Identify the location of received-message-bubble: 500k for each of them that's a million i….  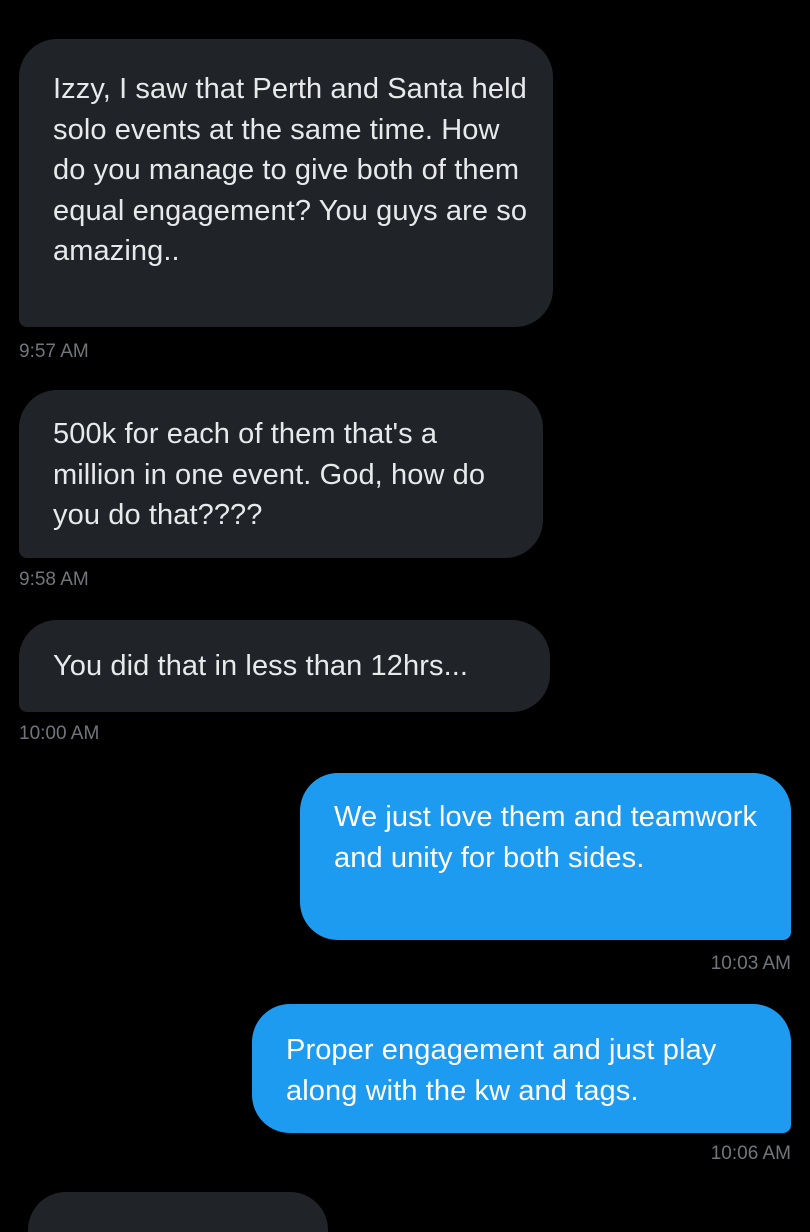
(281, 474).